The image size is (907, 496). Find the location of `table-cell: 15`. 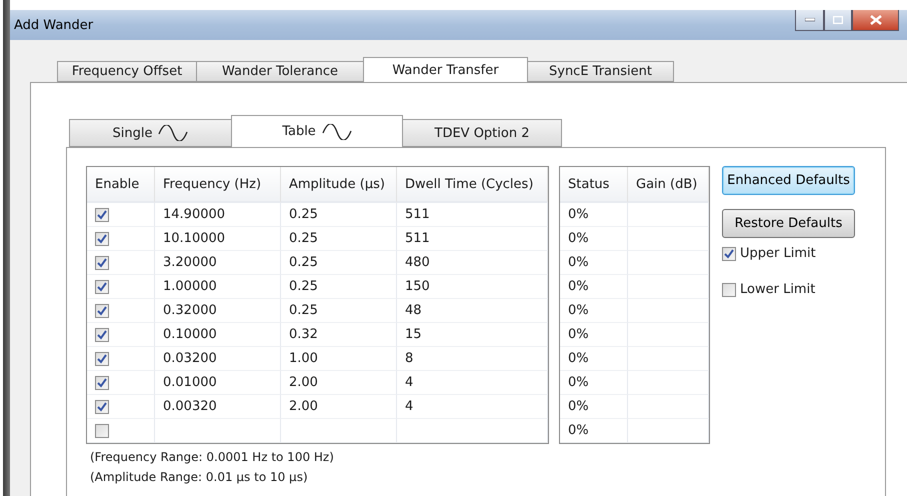

table-cell: 15 is located at coordinates (472, 335).